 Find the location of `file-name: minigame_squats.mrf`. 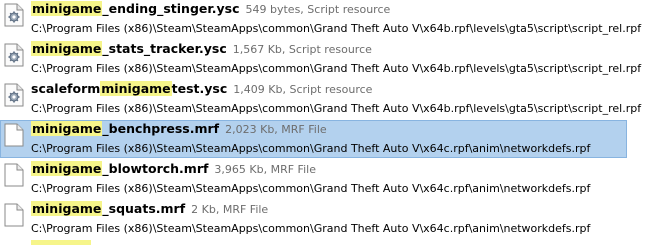

file-name: minigame_squats.mrf is located at coordinates (108, 208).